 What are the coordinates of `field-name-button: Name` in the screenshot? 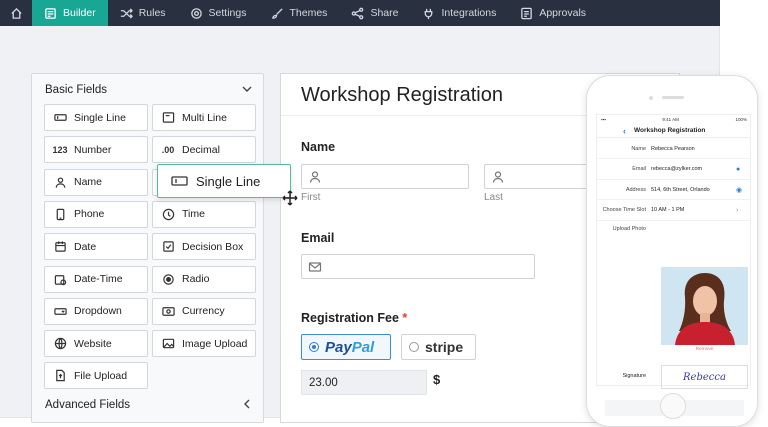 It's located at (96, 182).